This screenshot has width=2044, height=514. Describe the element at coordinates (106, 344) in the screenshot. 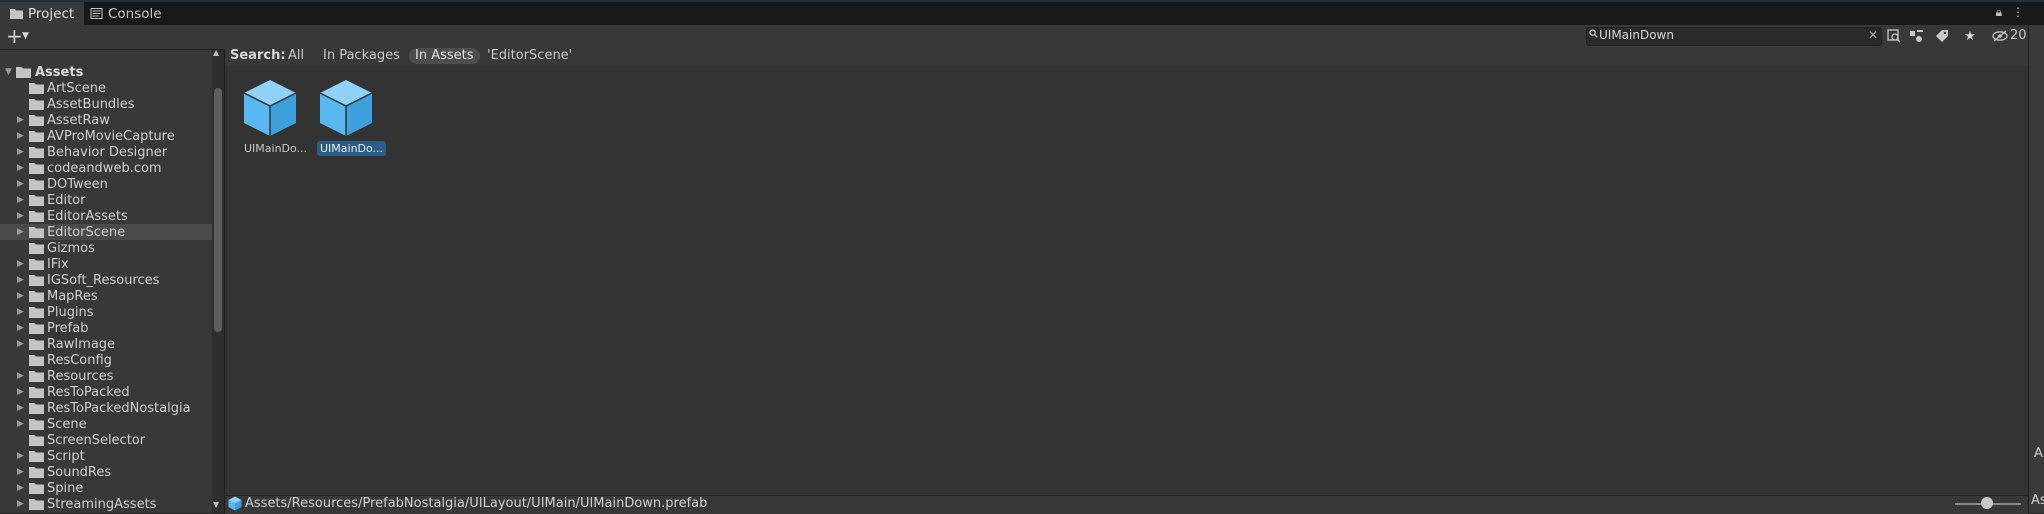

I see `tree-item: ▶ RawImage` at that location.